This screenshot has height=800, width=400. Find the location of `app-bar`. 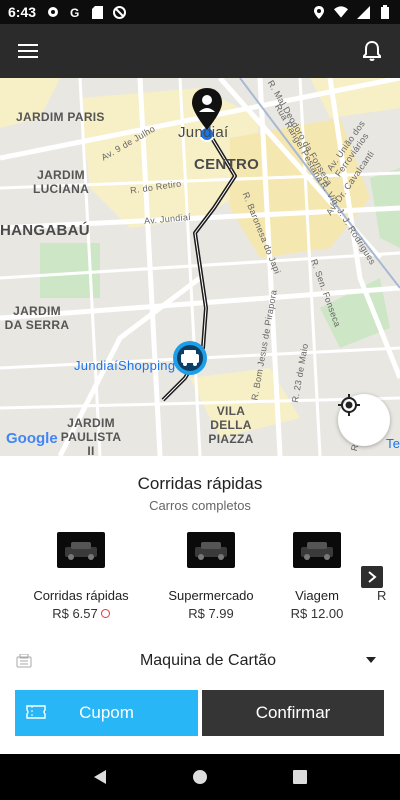

app-bar is located at coordinates (200, 51).